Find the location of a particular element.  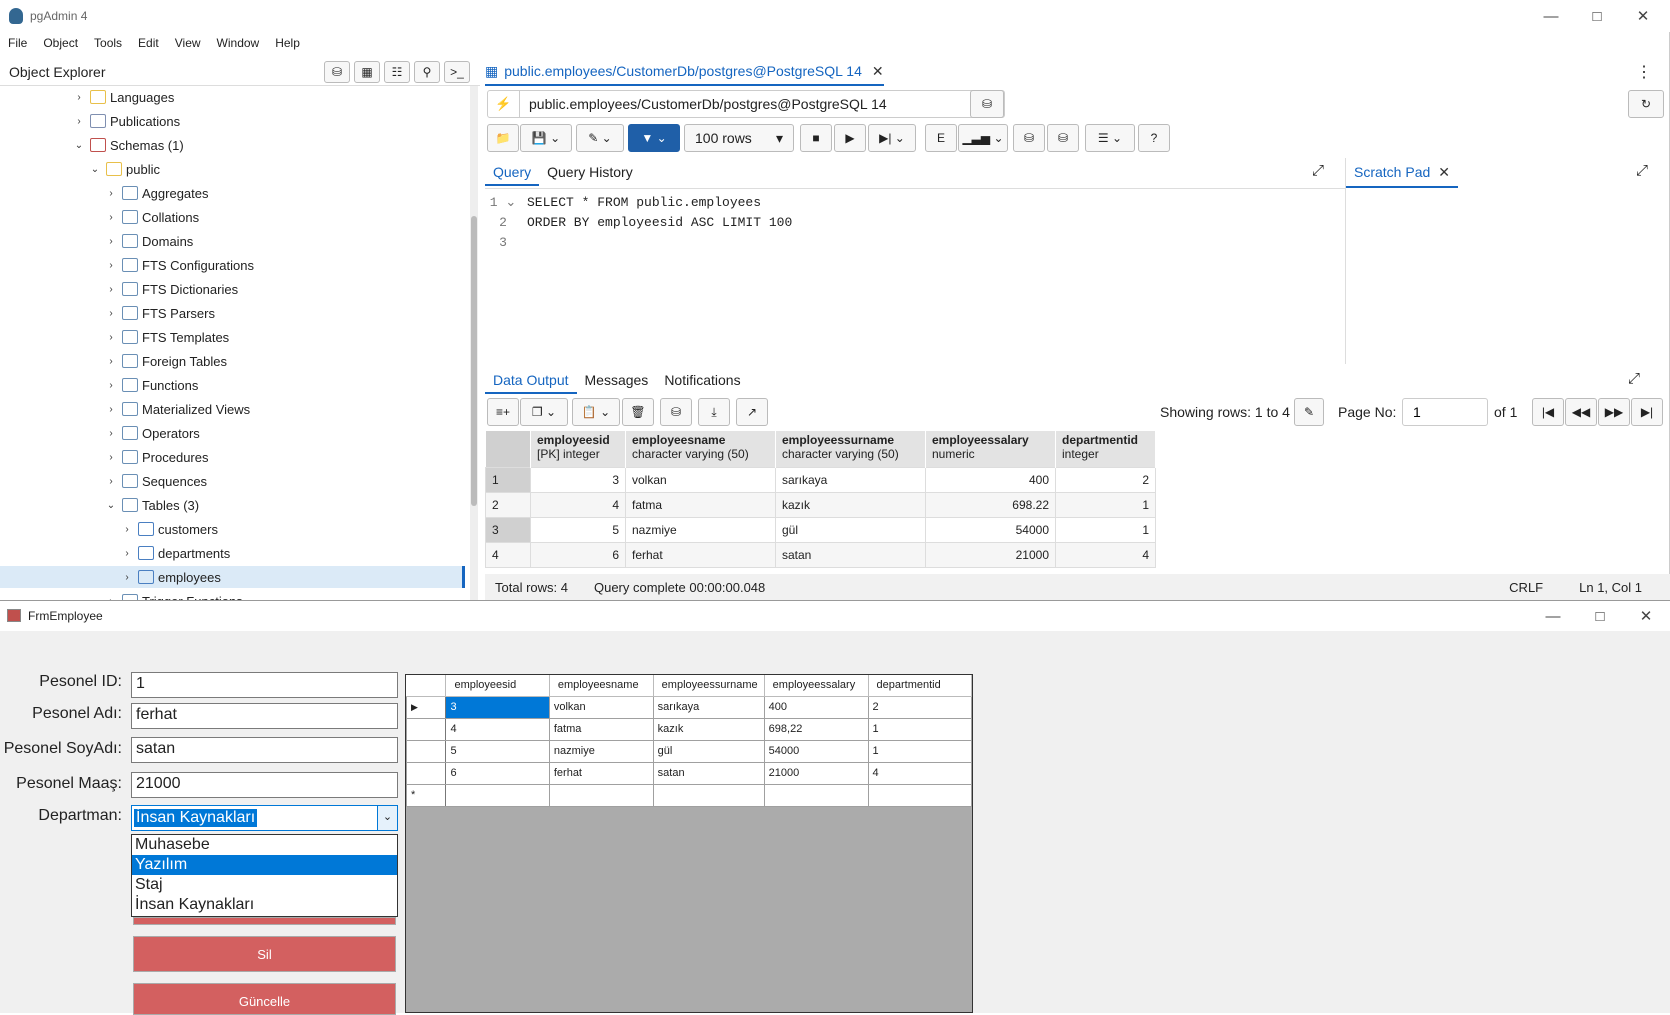

grid-cell: fatma is located at coordinates (601, 729).